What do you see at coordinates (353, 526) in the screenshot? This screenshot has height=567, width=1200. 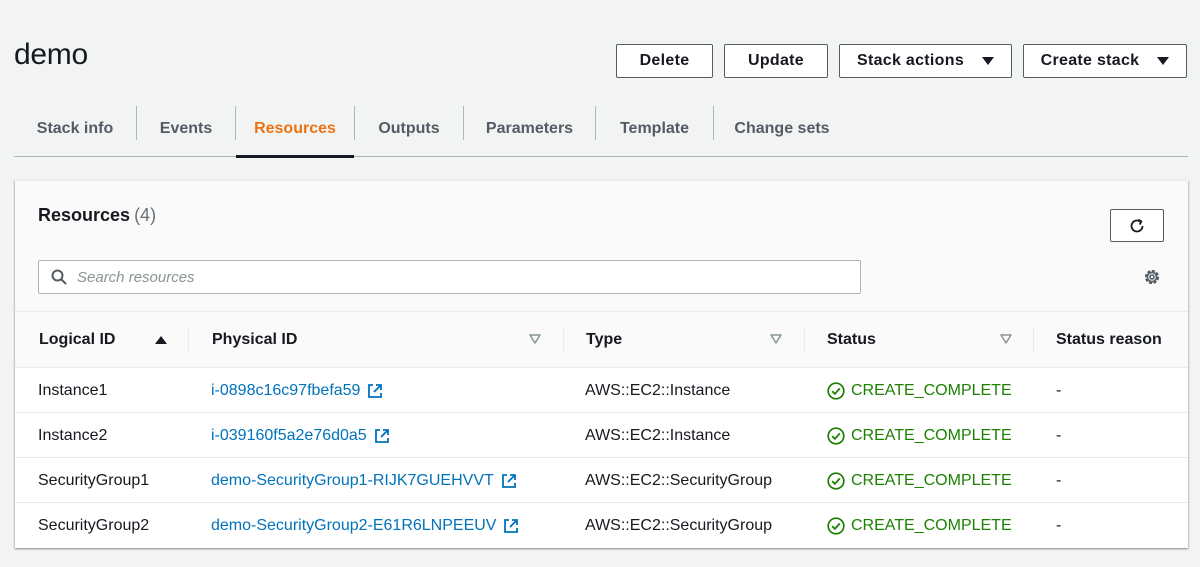 I see `physical-id-link: demo-SecurityGroup2-E61R6LNPEEUV` at bounding box center [353, 526].